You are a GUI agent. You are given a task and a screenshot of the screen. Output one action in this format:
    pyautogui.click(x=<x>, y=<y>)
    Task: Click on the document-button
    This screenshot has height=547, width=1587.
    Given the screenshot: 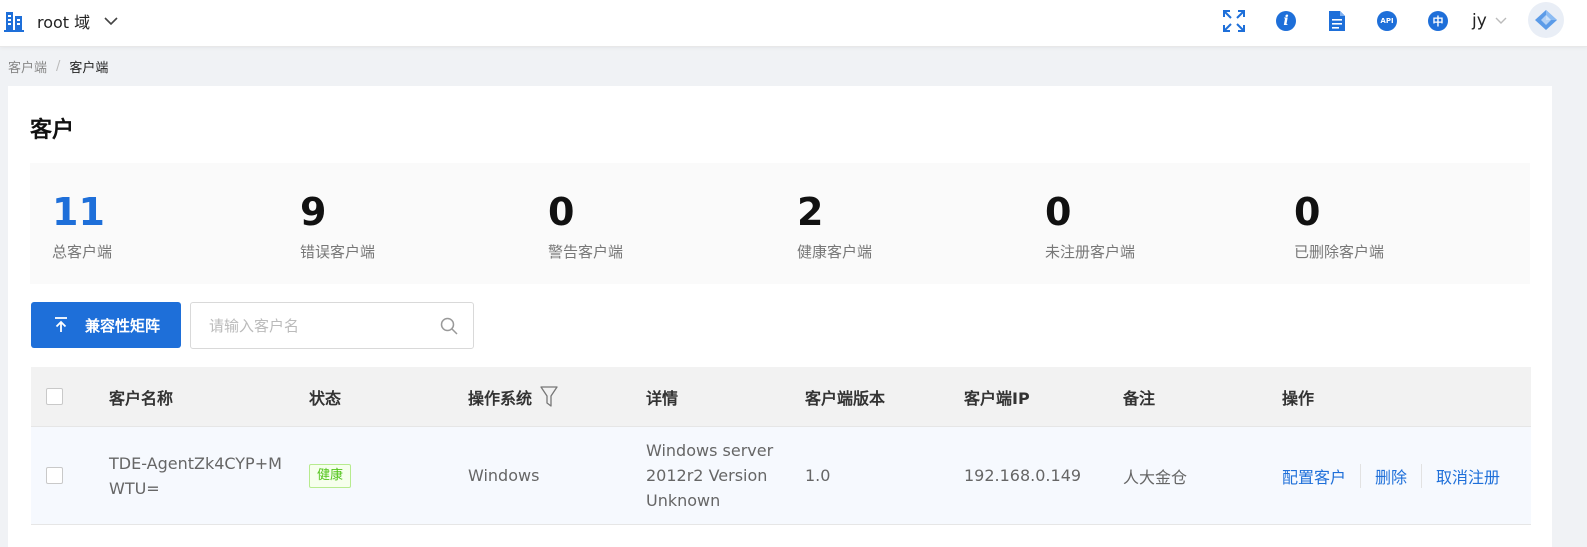 What is the action you would take?
    pyautogui.click(x=1337, y=21)
    